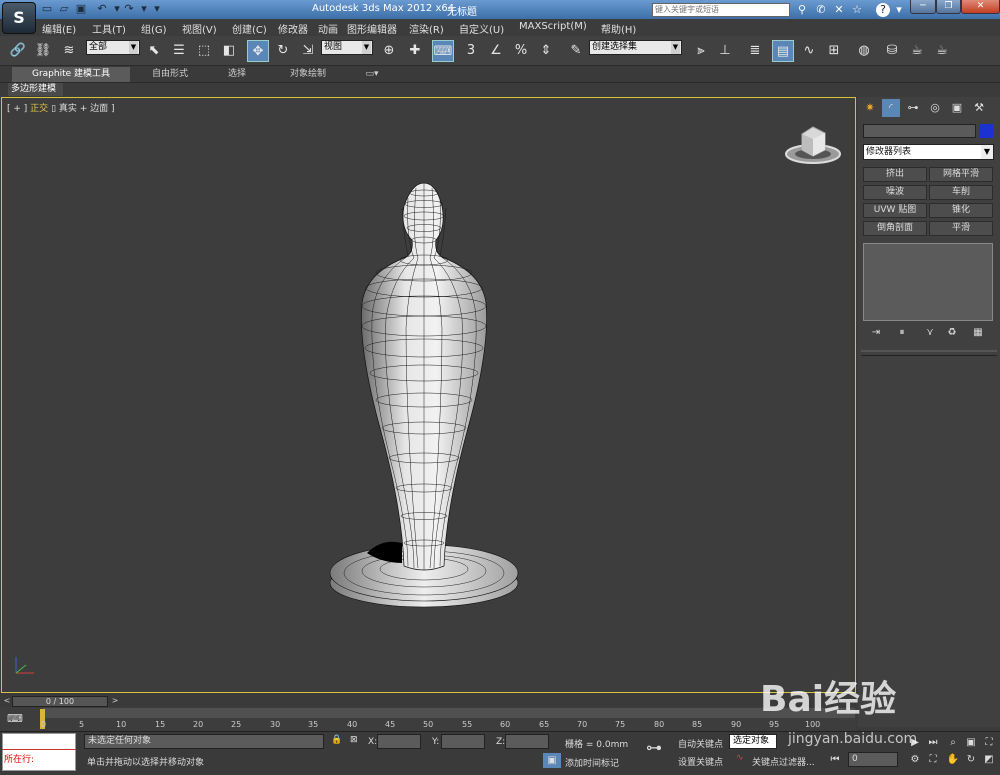 This screenshot has height=775, width=1000. What do you see at coordinates (372, 74) in the screenshot?
I see `ribbon-options-icon: ▭▾` at bounding box center [372, 74].